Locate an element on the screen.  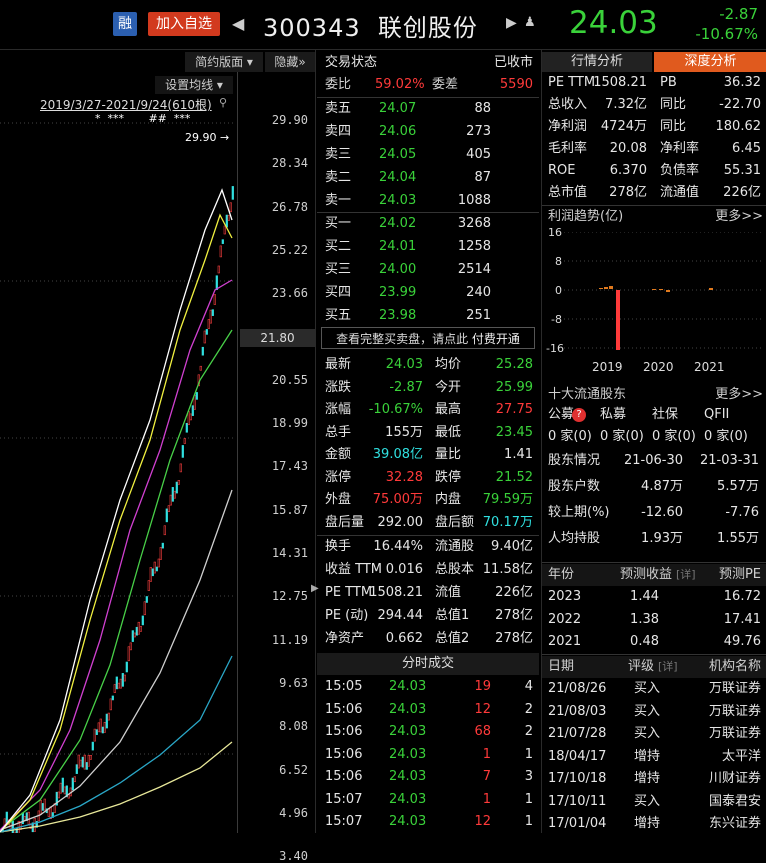
bid-level-row: 买二 24.01 1258 is located at coordinates (428, 247).